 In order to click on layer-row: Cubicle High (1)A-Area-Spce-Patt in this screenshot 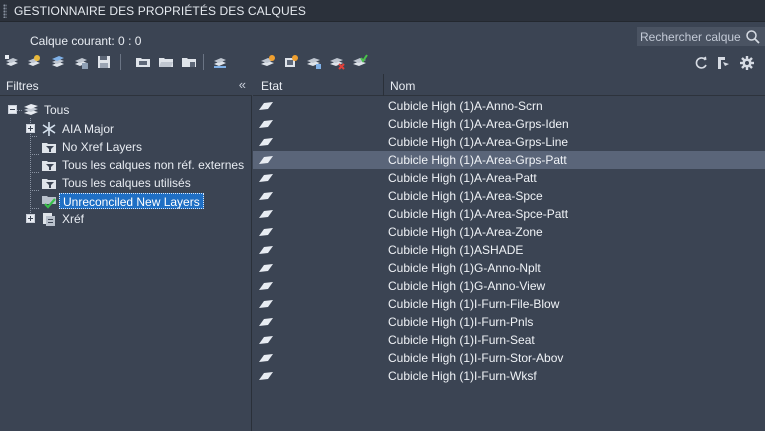, I will do `click(509, 214)`.